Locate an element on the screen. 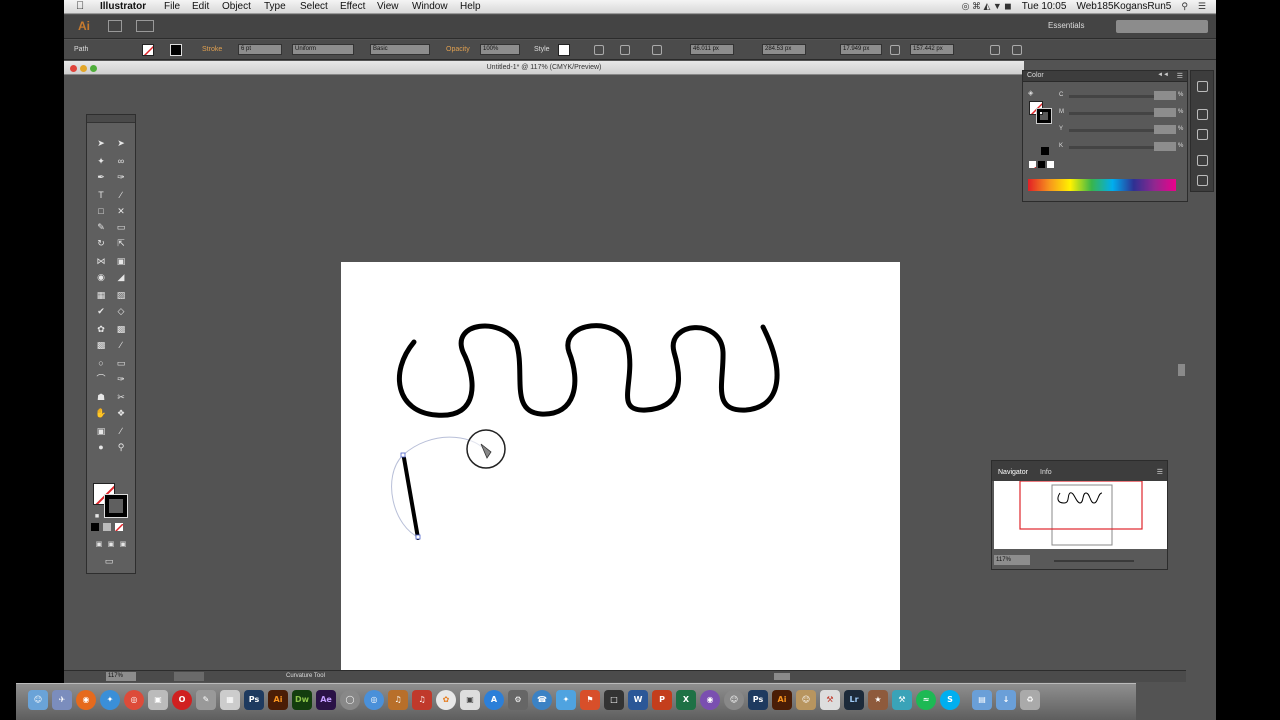  recolor-icon is located at coordinates (599, 50).